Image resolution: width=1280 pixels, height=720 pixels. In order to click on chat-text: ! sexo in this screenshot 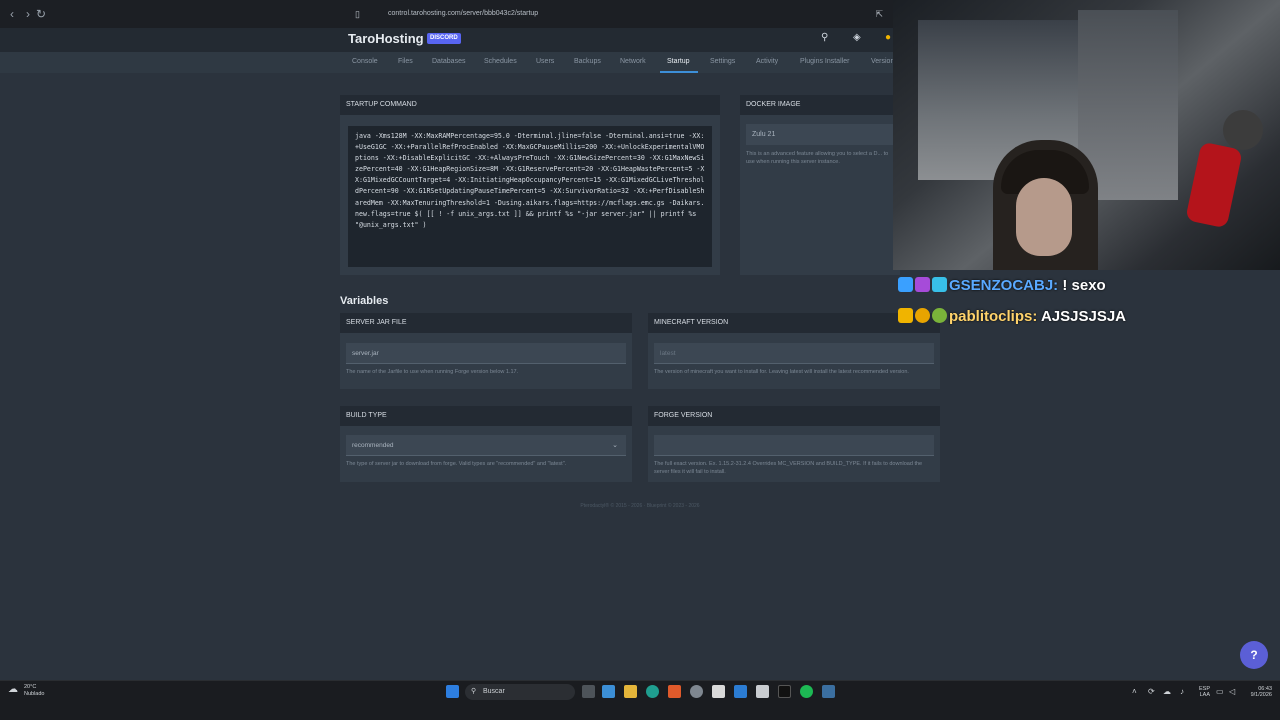, I will do `click(1084, 285)`.